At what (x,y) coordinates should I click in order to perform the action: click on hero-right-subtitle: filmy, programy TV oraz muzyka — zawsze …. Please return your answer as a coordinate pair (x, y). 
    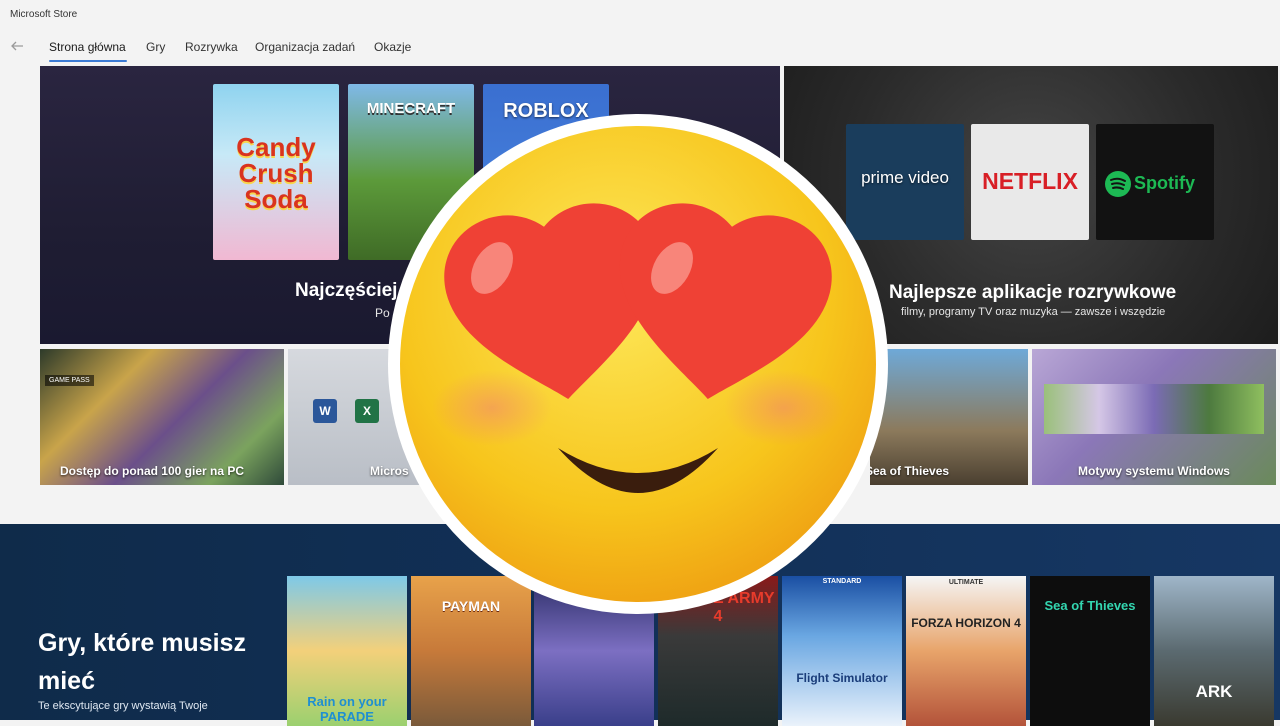
    Looking at the image, I should click on (1033, 312).